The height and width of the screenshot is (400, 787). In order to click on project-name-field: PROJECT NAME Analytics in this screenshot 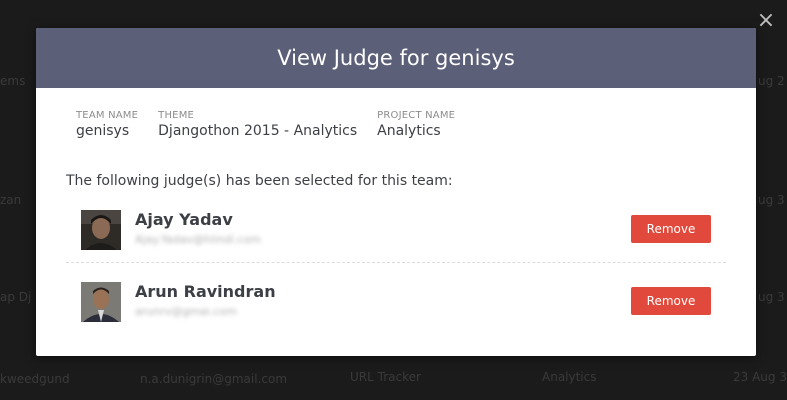, I will do `click(416, 124)`.